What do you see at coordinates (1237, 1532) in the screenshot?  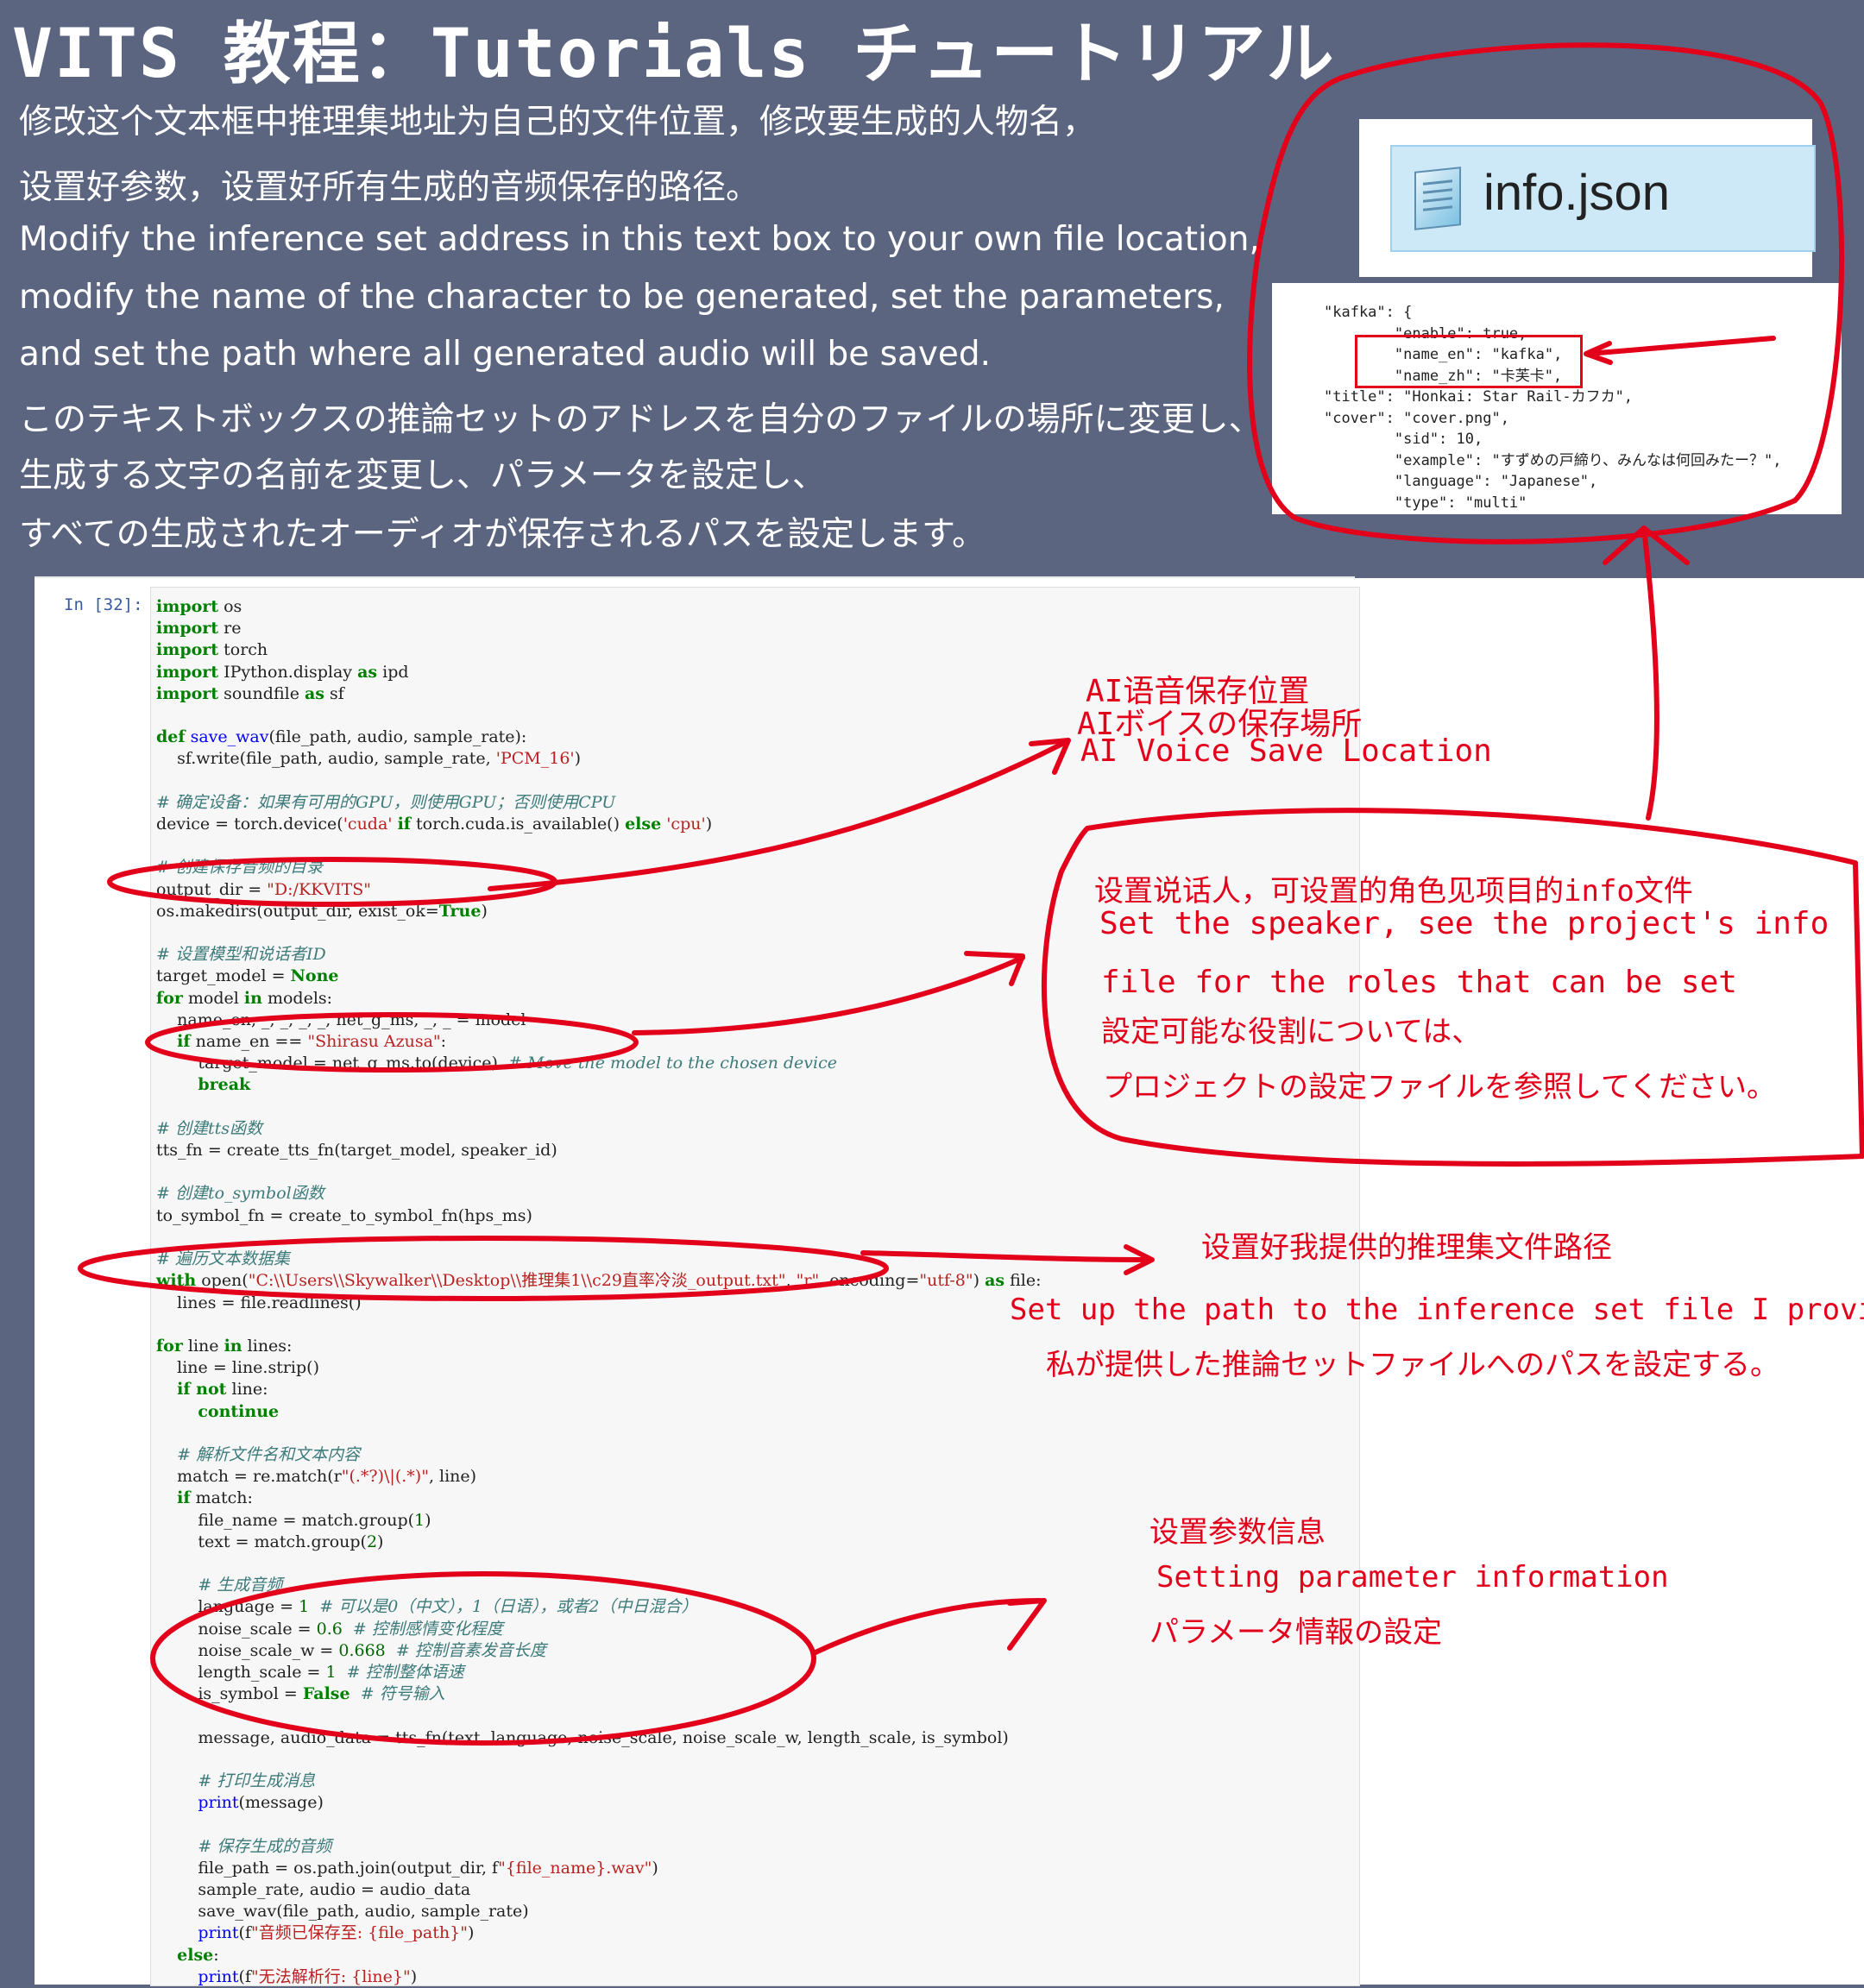 I see `parameters-note-zh: 设置参数信息` at bounding box center [1237, 1532].